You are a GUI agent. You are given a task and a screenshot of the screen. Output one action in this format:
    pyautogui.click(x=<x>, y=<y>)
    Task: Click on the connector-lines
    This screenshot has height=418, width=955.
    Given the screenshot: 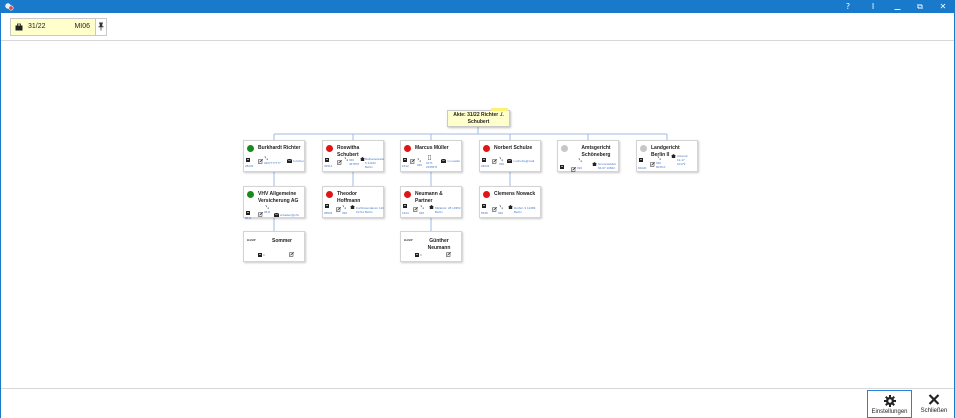 What is the action you would take?
    pyautogui.click(x=470, y=179)
    